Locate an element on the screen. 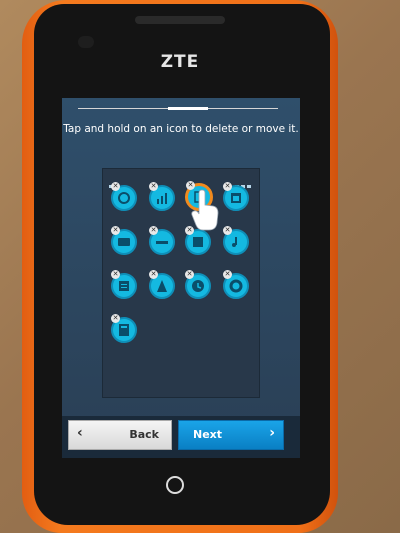 The image size is (400, 533). fm-icon: ✕ is located at coordinates (162, 284).